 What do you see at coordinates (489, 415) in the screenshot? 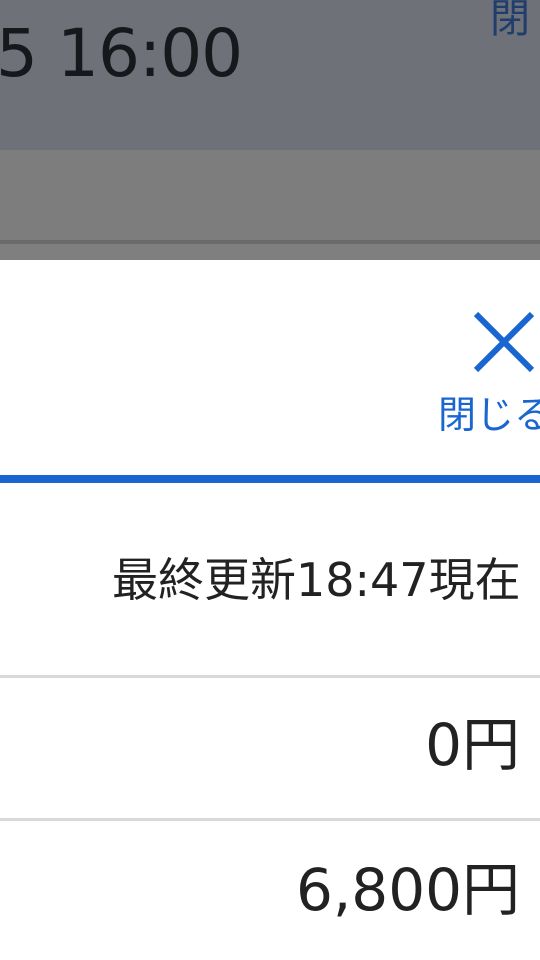
I see `close-button-label: 閉じる` at bounding box center [489, 415].